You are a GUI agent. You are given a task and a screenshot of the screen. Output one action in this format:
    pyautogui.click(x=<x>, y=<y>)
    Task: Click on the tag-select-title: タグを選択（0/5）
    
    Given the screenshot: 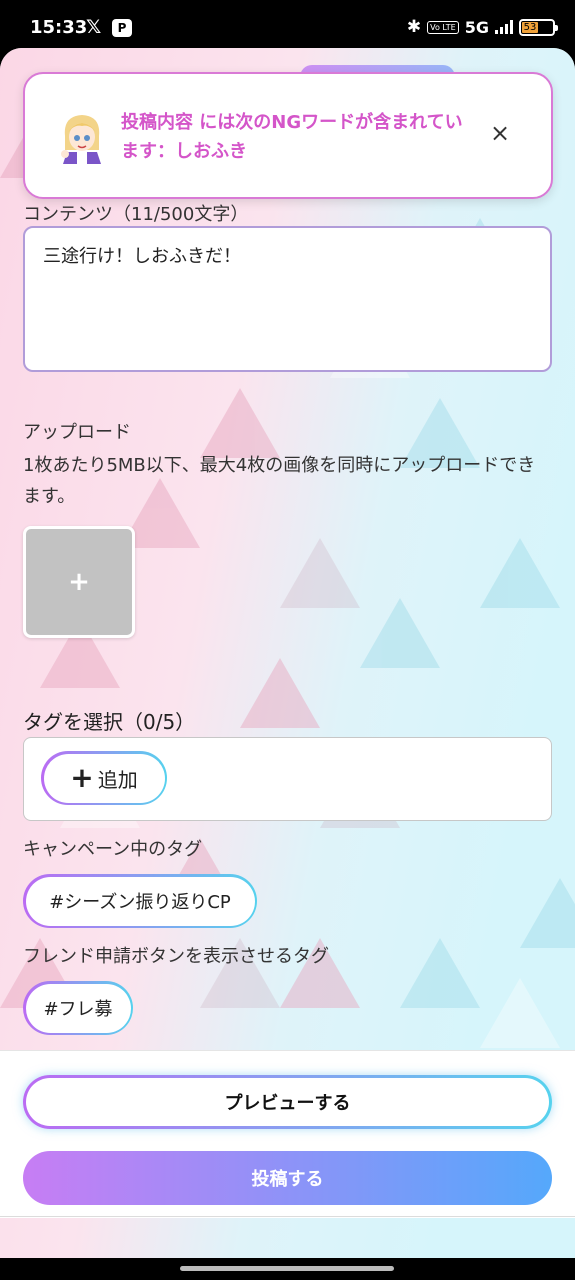 What is the action you would take?
    pyautogui.click(x=109, y=722)
    